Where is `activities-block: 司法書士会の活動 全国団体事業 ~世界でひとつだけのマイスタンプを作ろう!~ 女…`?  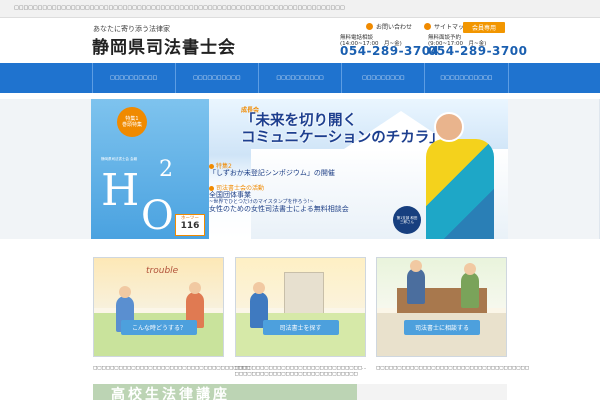 activities-block: 司法書士会の活動 全国団体事業 ~世界でひとつだけのマイスタンプを作ろう!~ 女… is located at coordinates (279, 199).